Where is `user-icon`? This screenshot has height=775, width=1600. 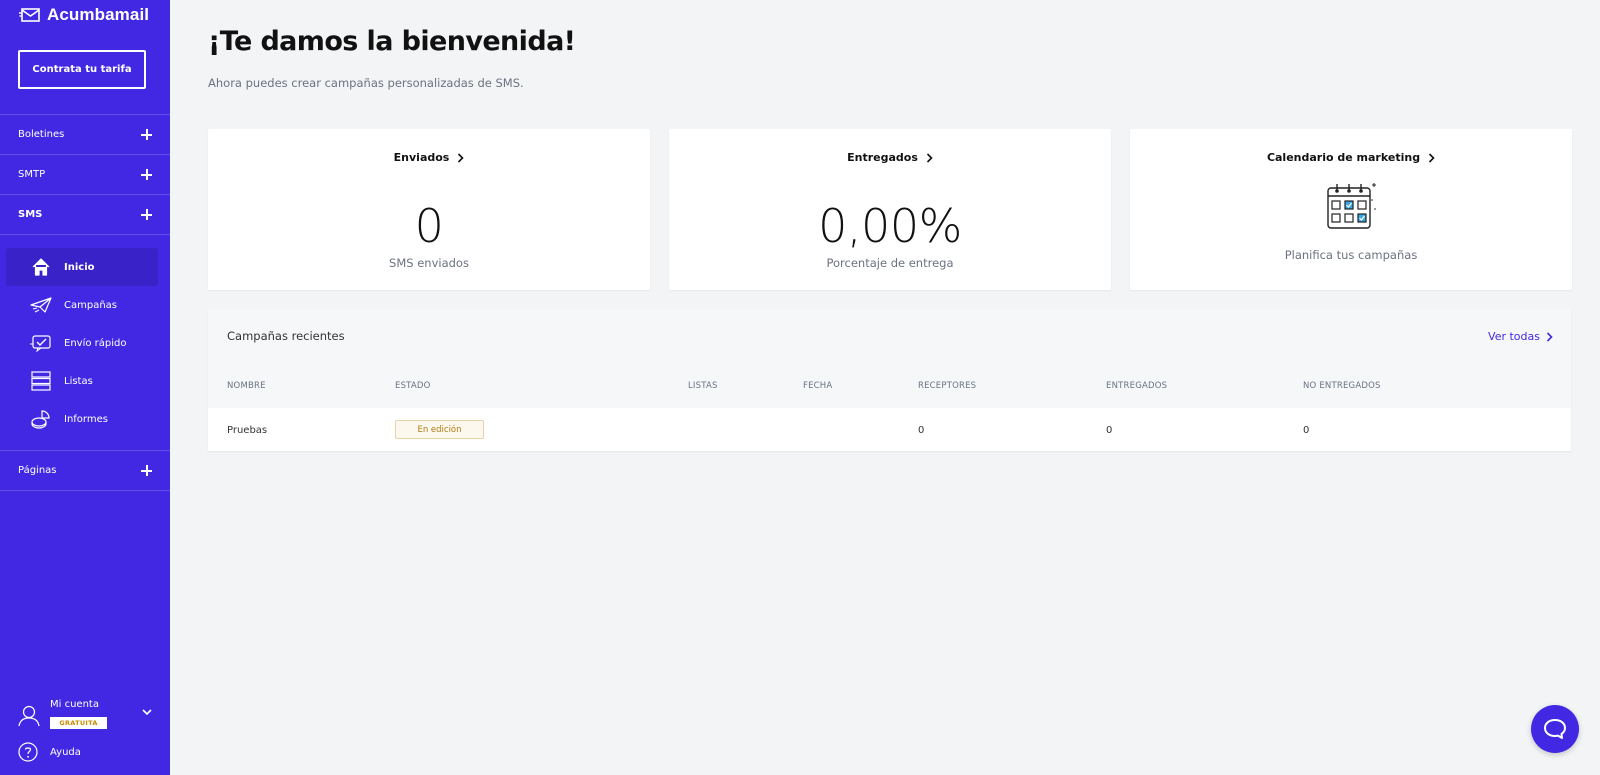 user-icon is located at coordinates (29, 716).